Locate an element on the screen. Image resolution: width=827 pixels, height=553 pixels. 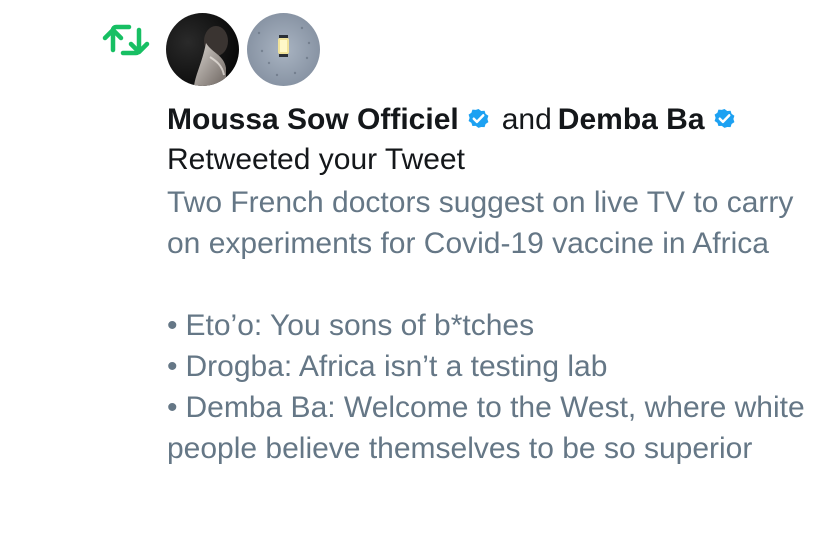
retweeters-line: Moussa Sow Officiel and Demba Ba is located at coordinates (487, 120).